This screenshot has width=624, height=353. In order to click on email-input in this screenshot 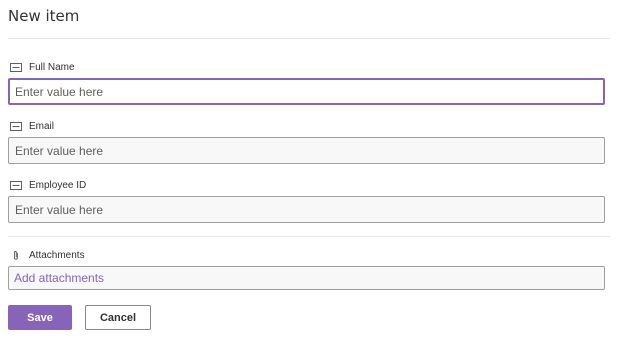, I will do `click(306, 150)`.